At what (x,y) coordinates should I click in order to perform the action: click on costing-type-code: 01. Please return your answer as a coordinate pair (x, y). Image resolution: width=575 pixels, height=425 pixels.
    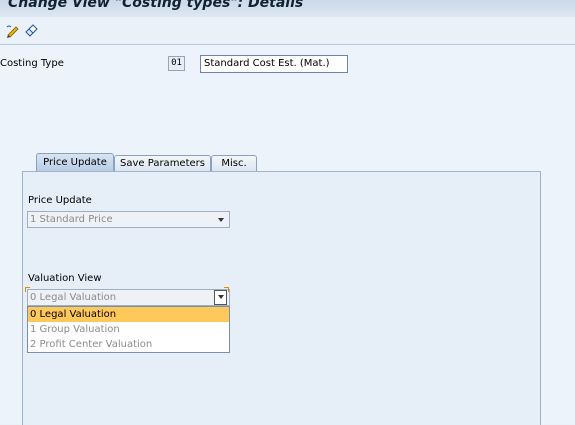
    Looking at the image, I should click on (176, 63).